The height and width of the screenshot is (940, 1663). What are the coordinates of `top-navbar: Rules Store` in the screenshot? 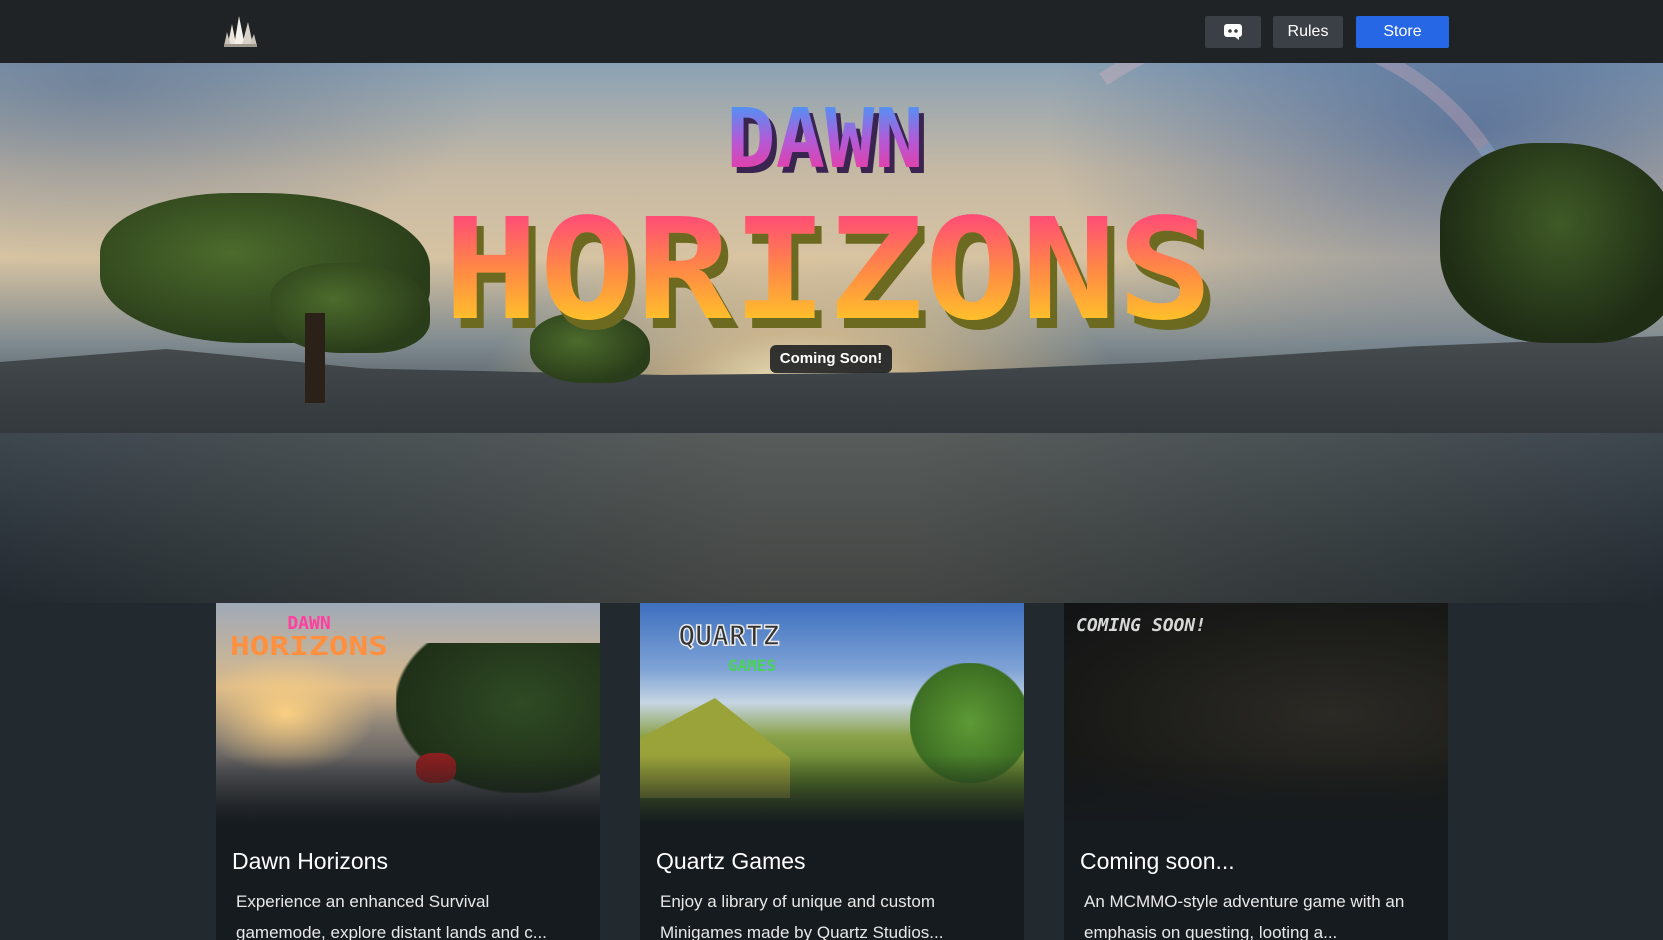 It's located at (831, 31).